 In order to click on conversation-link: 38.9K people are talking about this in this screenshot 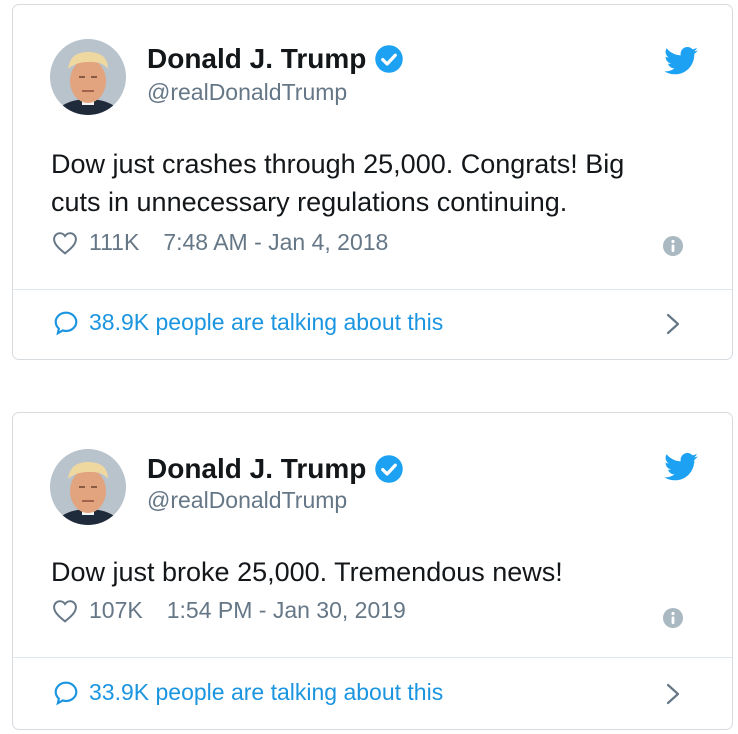, I will do `click(248, 322)`.